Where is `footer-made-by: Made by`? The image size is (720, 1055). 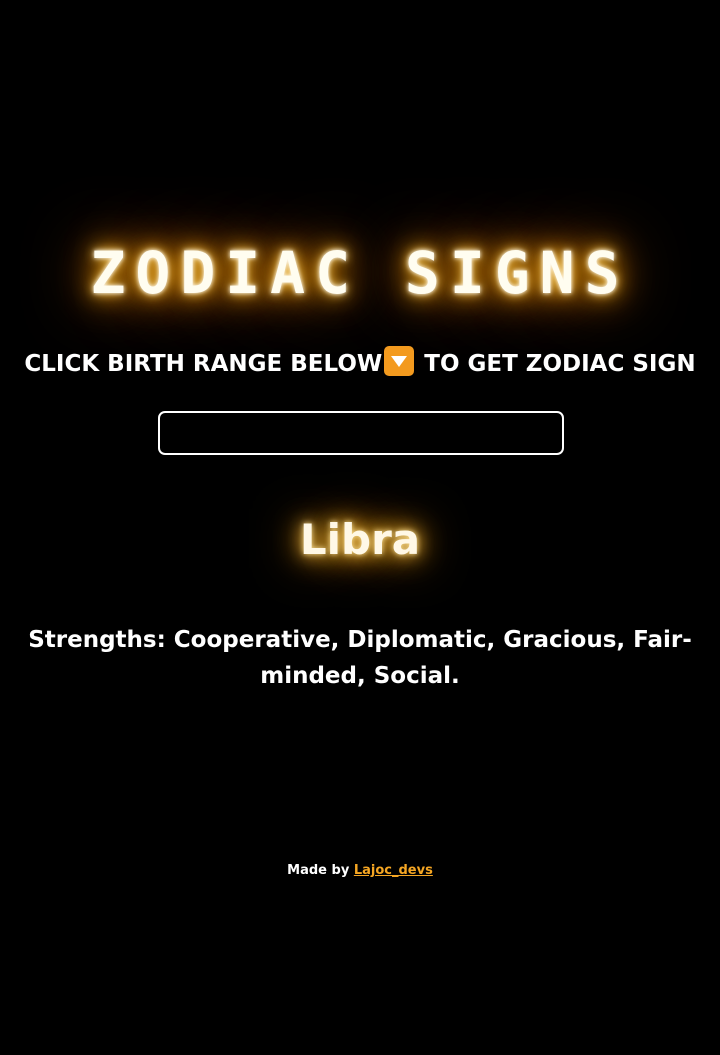 footer-made-by: Made by is located at coordinates (320, 870).